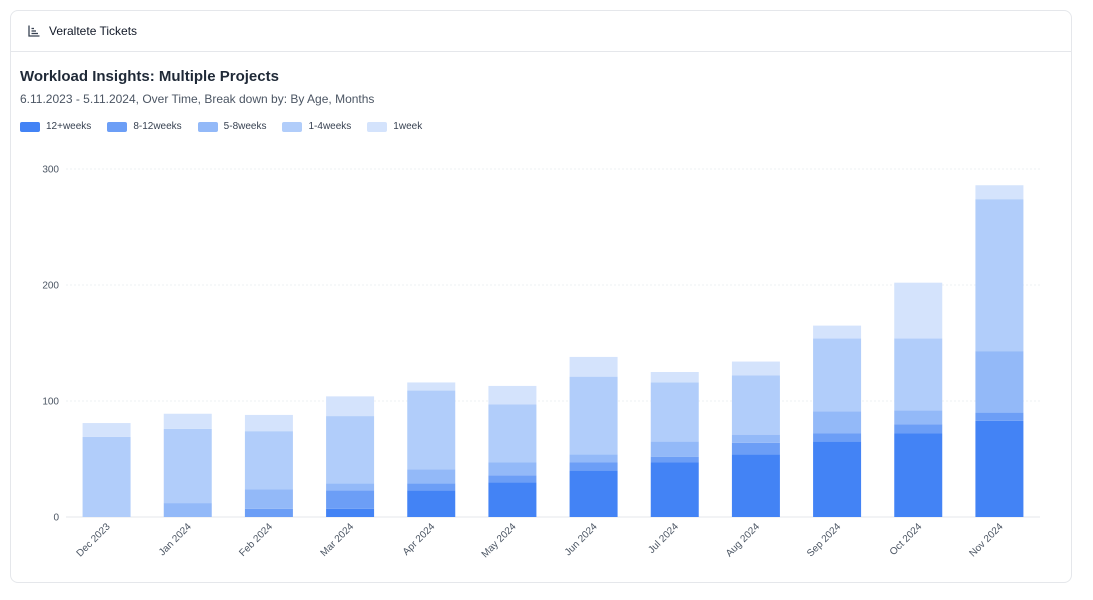 This screenshot has height=600, width=1093. Describe the element at coordinates (906, 539) in the screenshot. I see `x-tick-label: Oct 2024` at that location.